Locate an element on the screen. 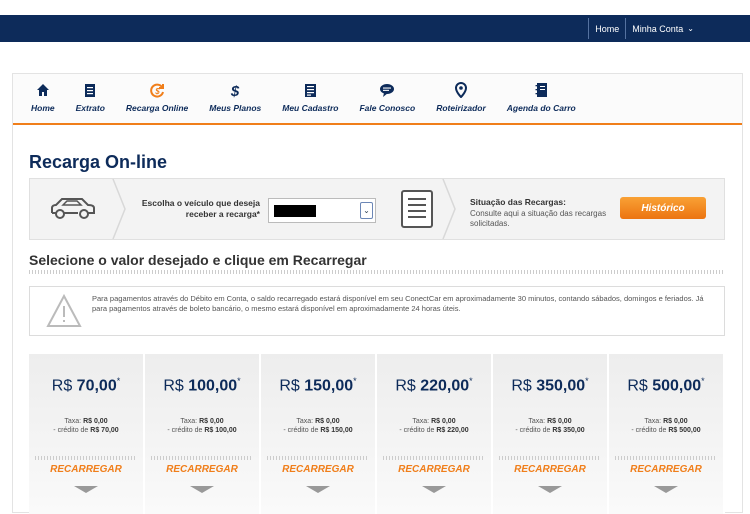  menu-label: Roteirizador is located at coordinates (461, 108).